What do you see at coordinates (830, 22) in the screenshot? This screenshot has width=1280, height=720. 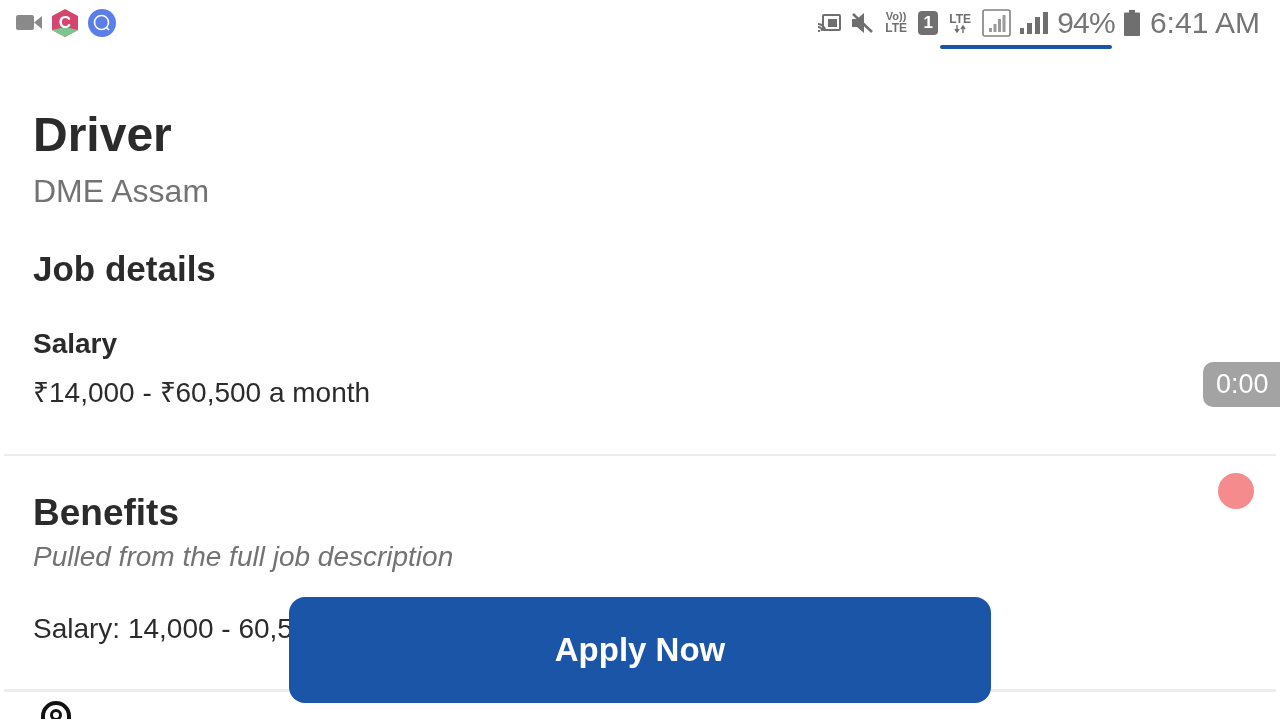 I see `cast-icon` at bounding box center [830, 22].